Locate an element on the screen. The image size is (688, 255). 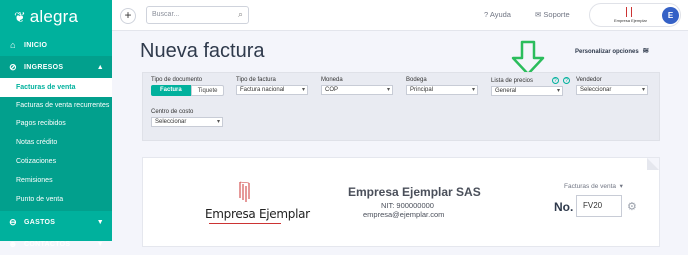
sidebar-subitem-facturas-recurrentes: Facturas de venta recurrentes is located at coordinates (56, 105).